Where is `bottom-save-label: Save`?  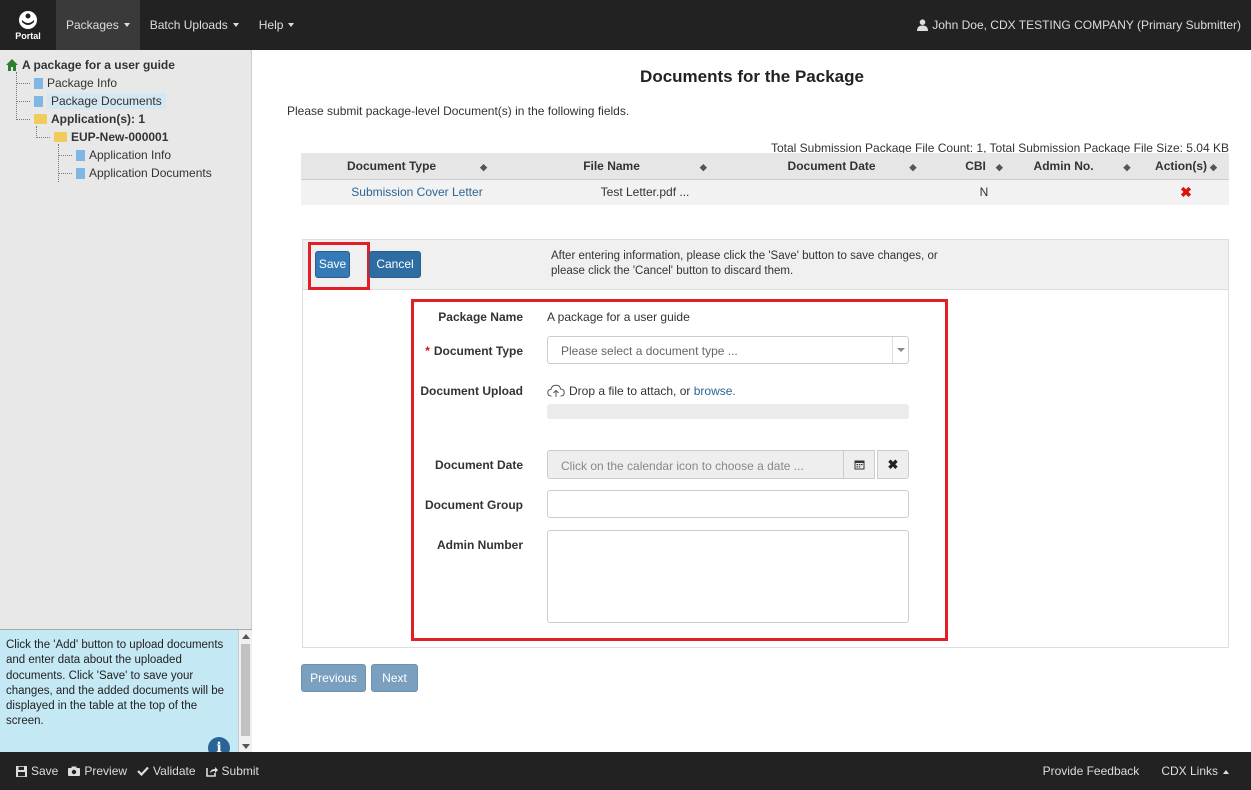 bottom-save-label: Save is located at coordinates (45, 771).